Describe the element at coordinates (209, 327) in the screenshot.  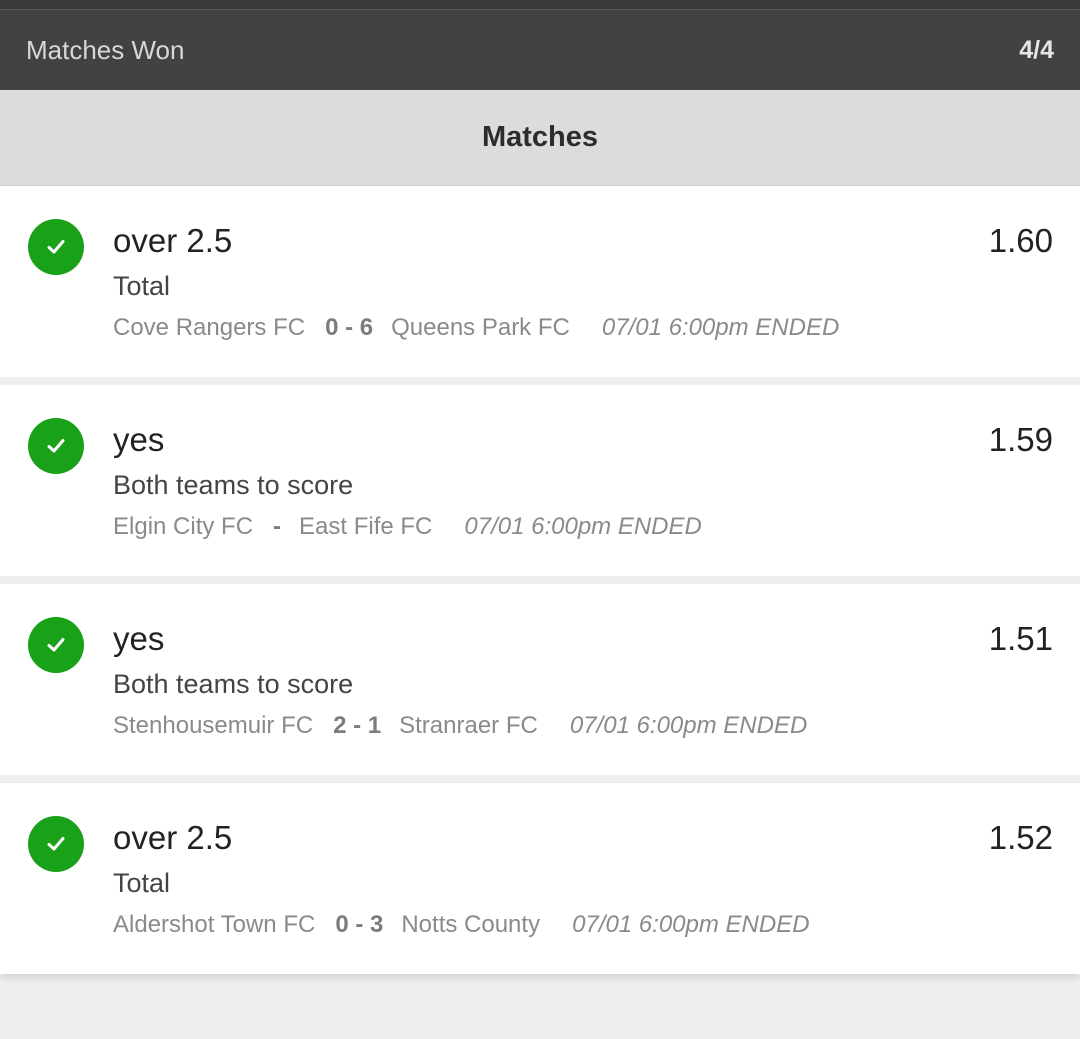
I see `home-team: Cove Rangers FC` at that location.